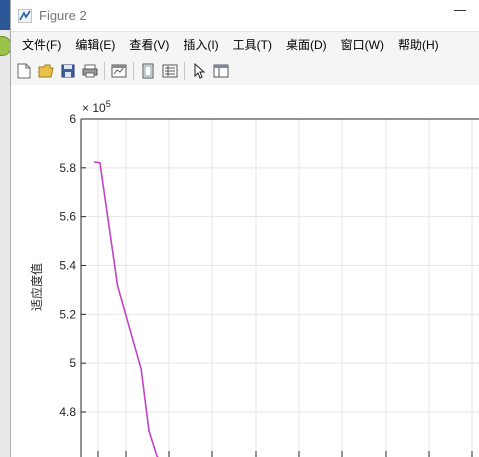 The width and height of the screenshot is (479, 457). What do you see at coordinates (72, 363) in the screenshot?
I see `y-tick-label: 5` at bounding box center [72, 363].